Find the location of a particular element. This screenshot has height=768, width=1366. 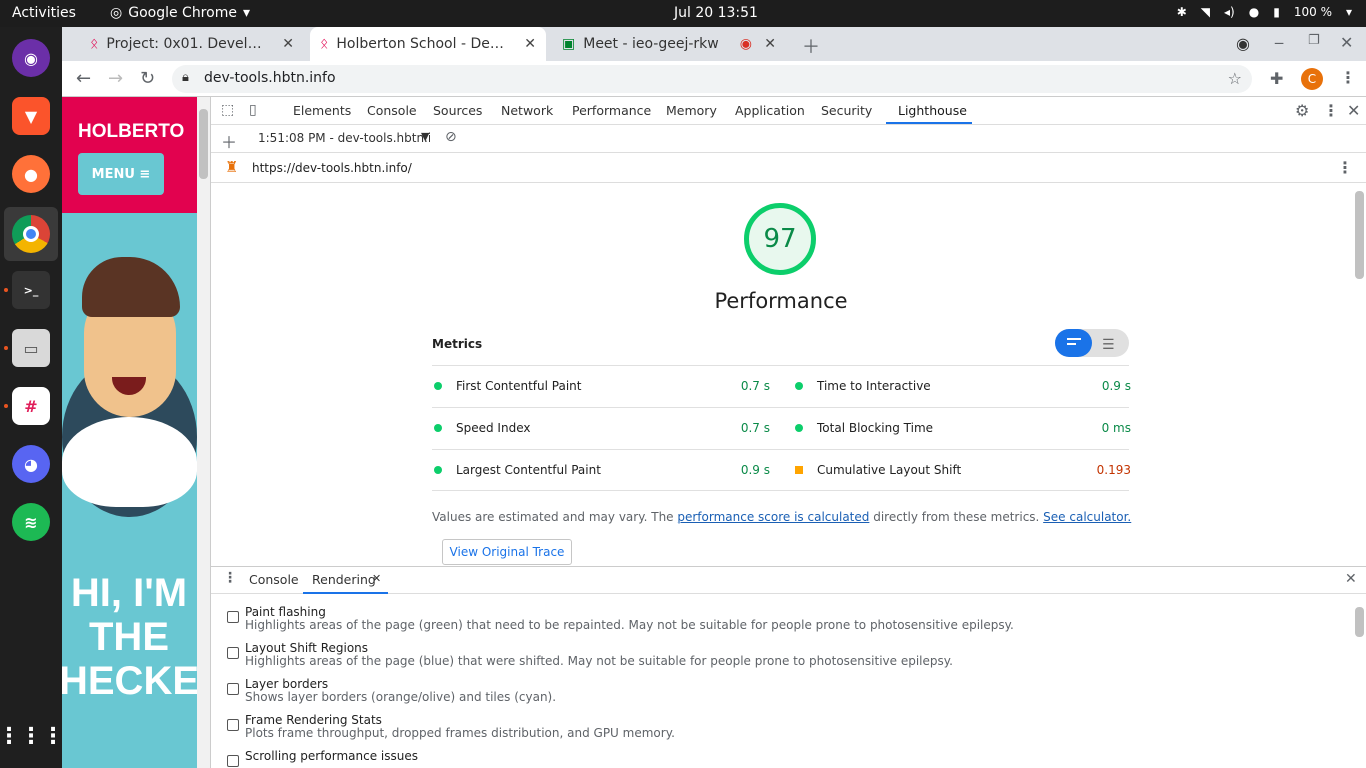

report-url: https://dev-tools.hbtn.info/ is located at coordinates (332, 168).